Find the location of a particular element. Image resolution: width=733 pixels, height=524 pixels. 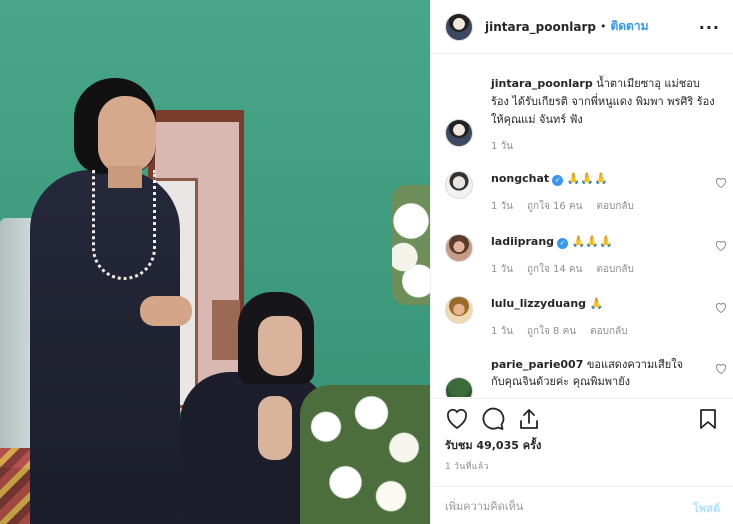

share-icon is located at coordinates (529, 419).